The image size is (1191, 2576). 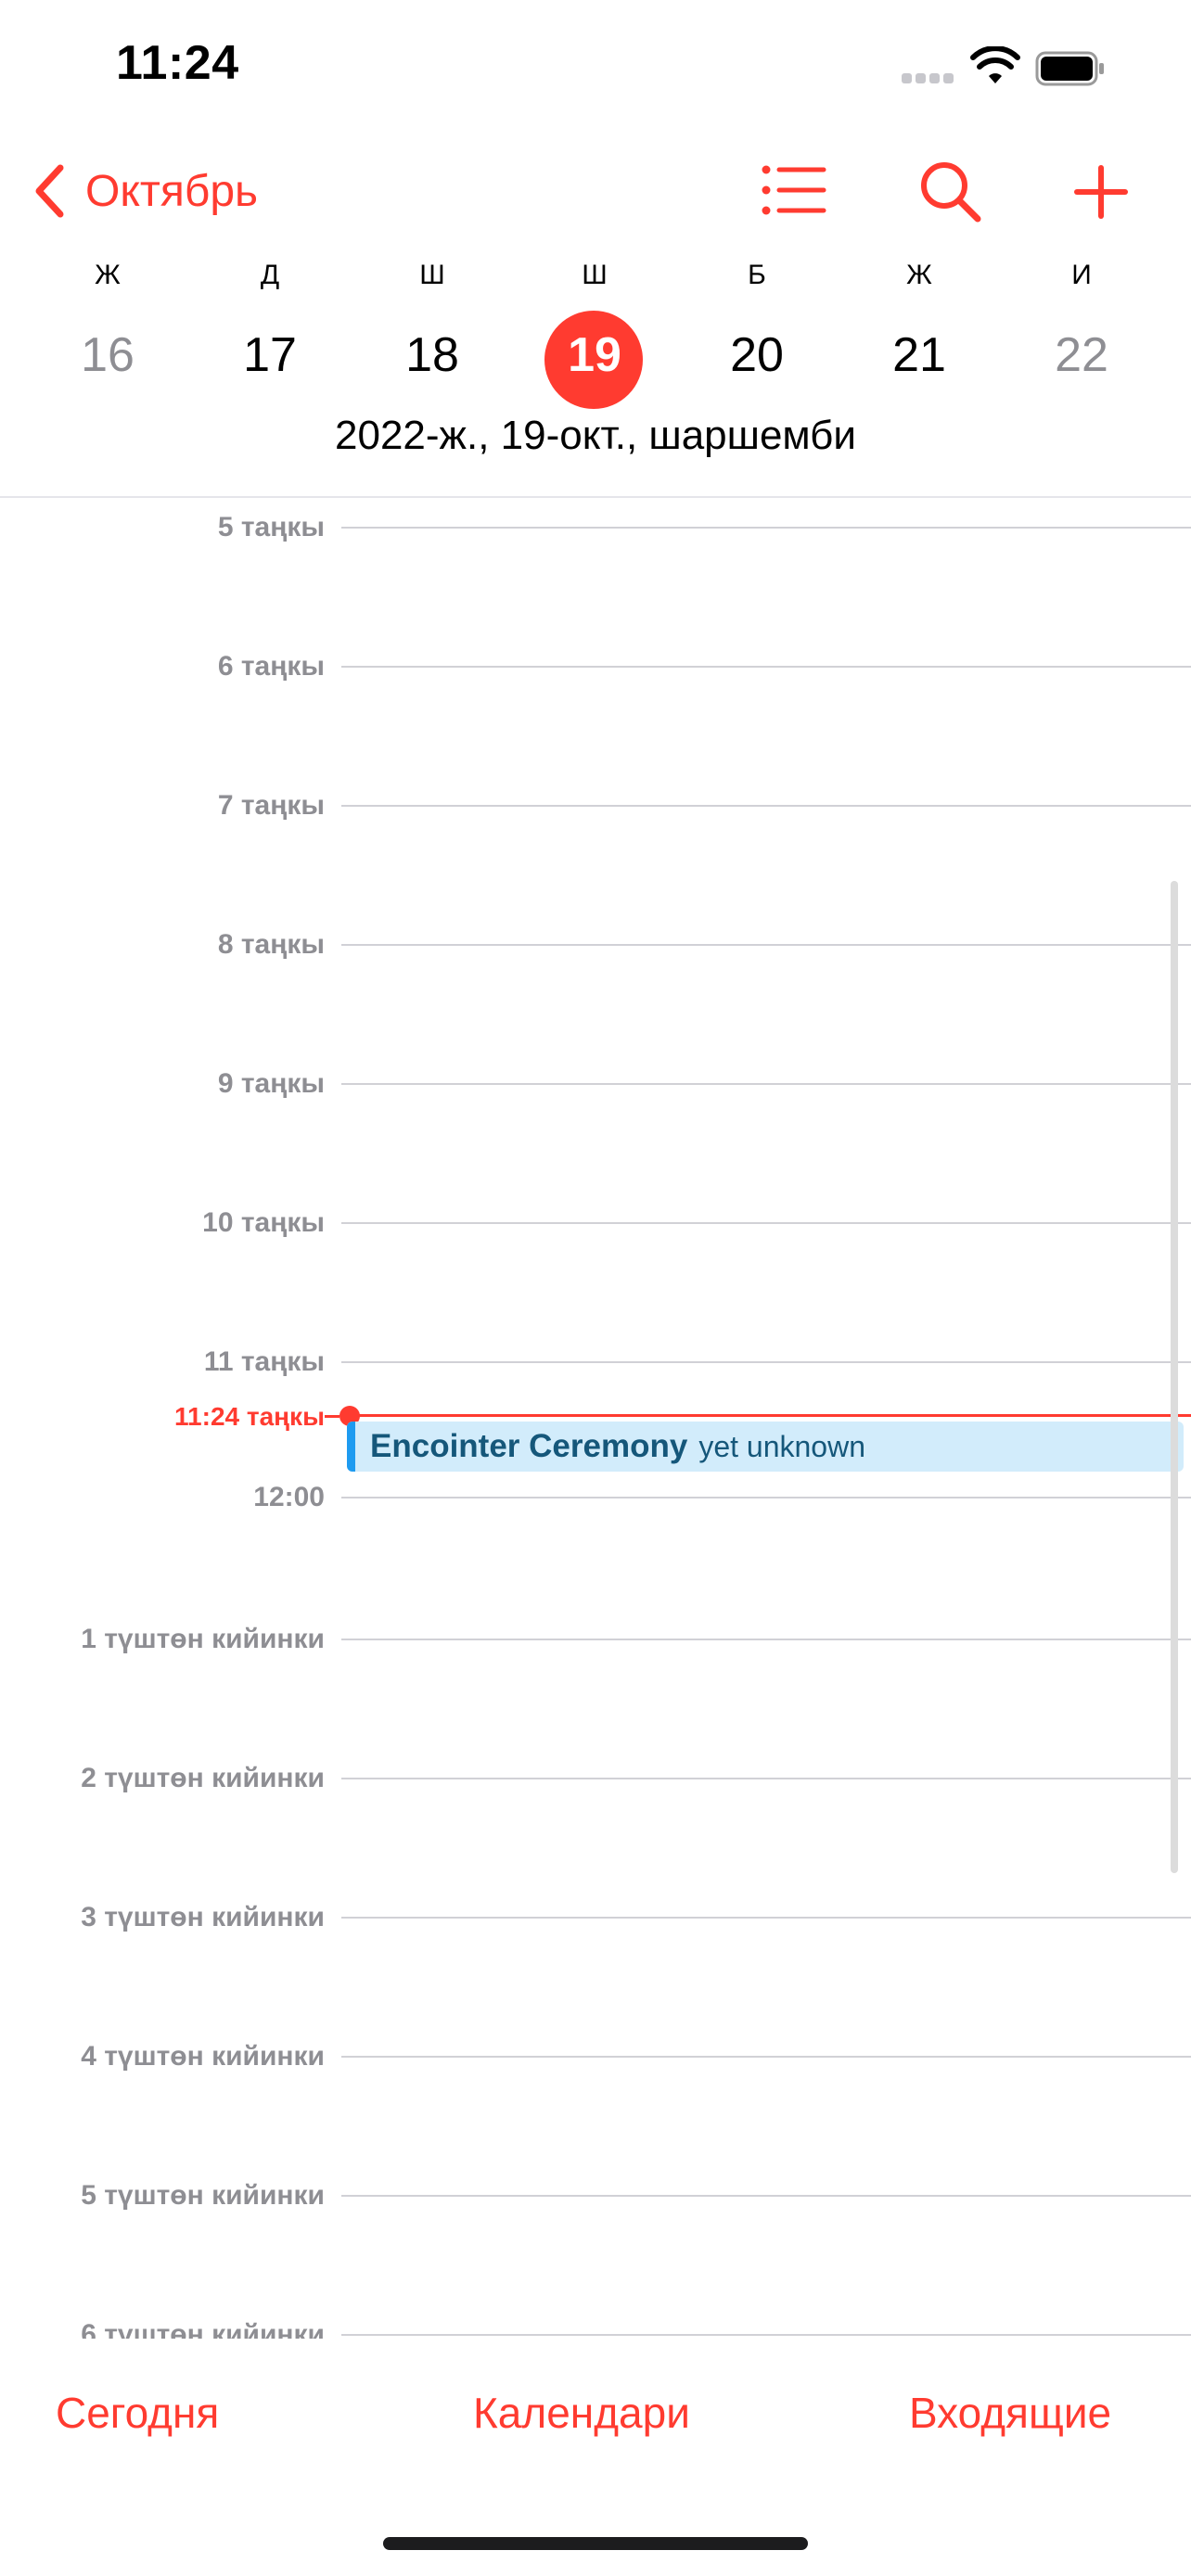 I want to click on calendars-button: Календари, so click(x=581, y=2413).